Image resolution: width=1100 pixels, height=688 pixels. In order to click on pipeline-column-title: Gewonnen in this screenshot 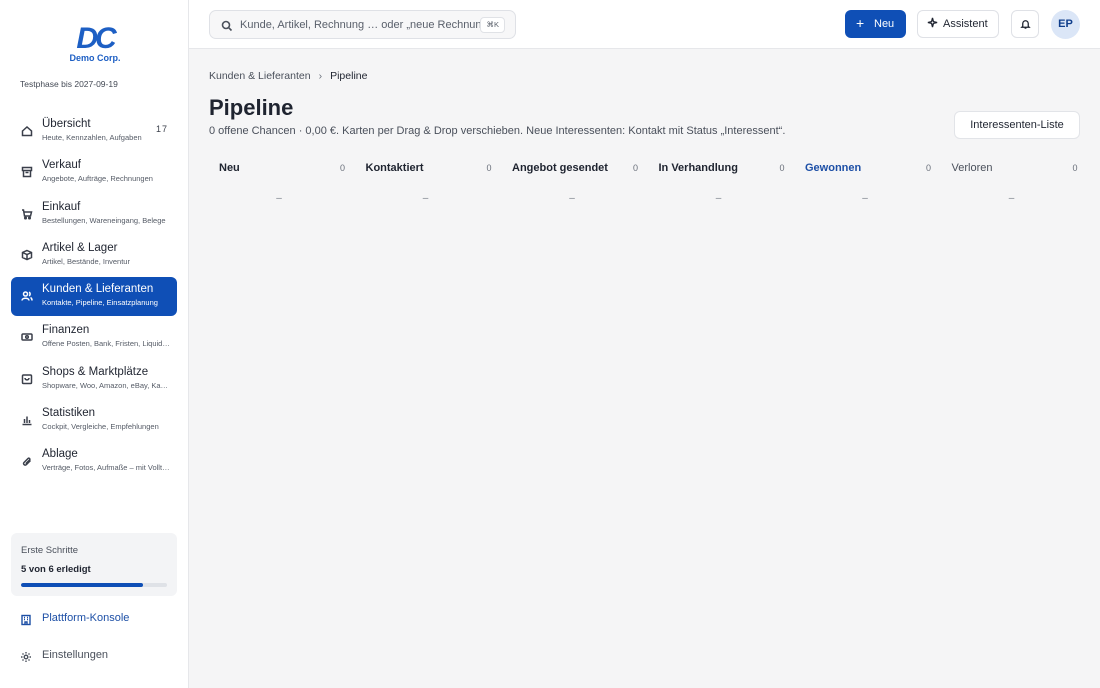, I will do `click(833, 168)`.